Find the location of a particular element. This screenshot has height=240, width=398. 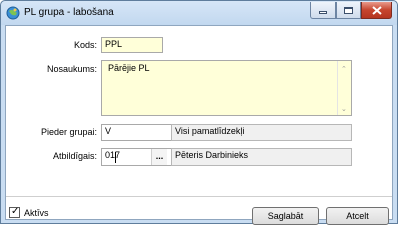

pieder-grupai-name-field: Visi pamatlīdzekļi is located at coordinates (261, 132).